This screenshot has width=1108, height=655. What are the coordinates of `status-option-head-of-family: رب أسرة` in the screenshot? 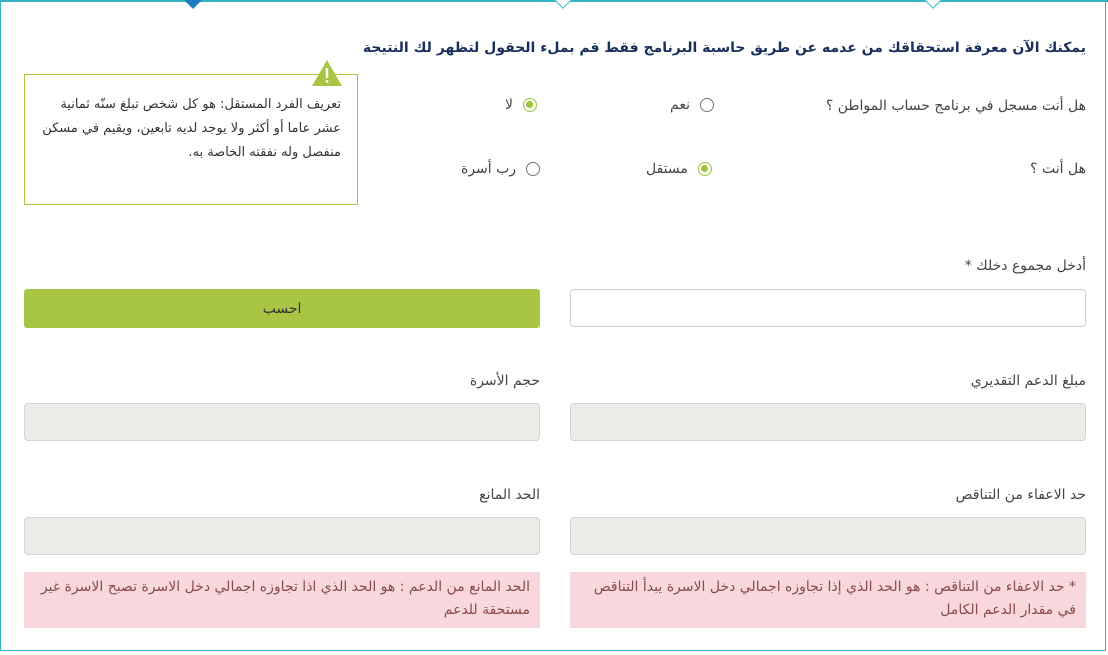 It's located at (501, 169).